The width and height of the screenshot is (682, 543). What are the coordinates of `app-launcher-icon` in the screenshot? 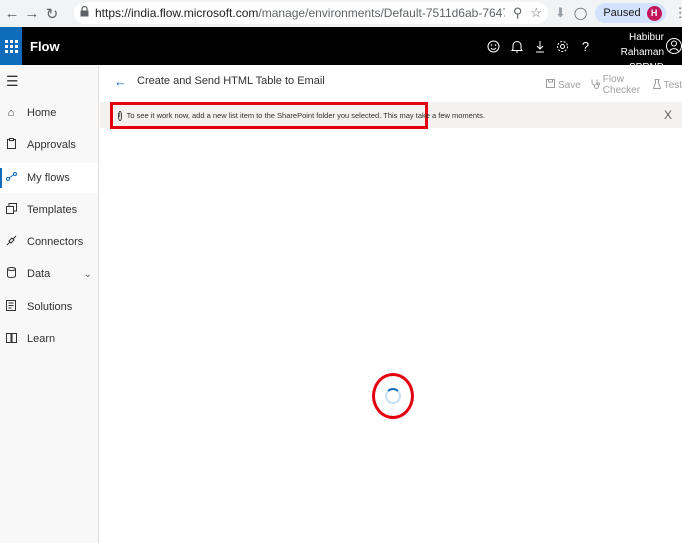 It's located at (11, 46).